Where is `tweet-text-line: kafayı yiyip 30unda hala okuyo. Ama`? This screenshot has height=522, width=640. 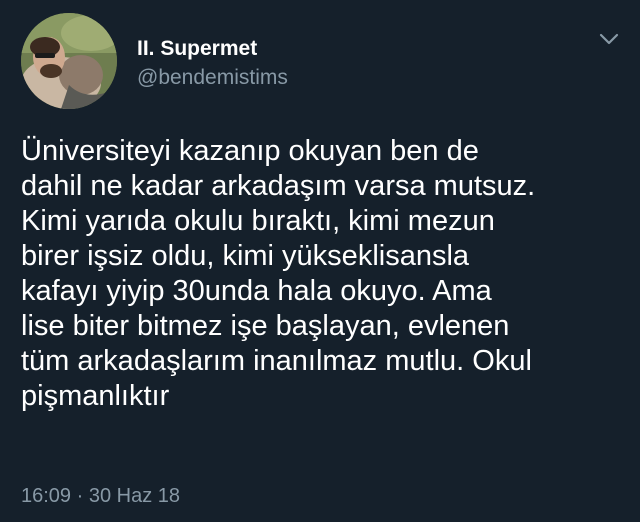 tweet-text-line: kafayı yiyip 30unda hala okuyo. Ama is located at coordinates (256, 291).